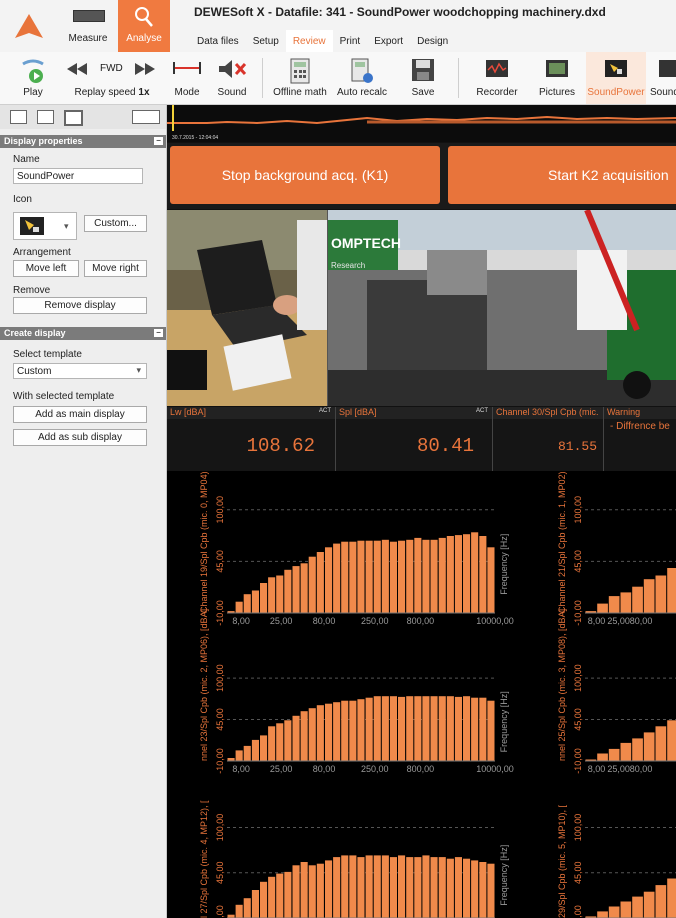 The image size is (676, 918). Describe the element at coordinates (187, 78) in the screenshot. I see `mode-button: Mode` at that location.